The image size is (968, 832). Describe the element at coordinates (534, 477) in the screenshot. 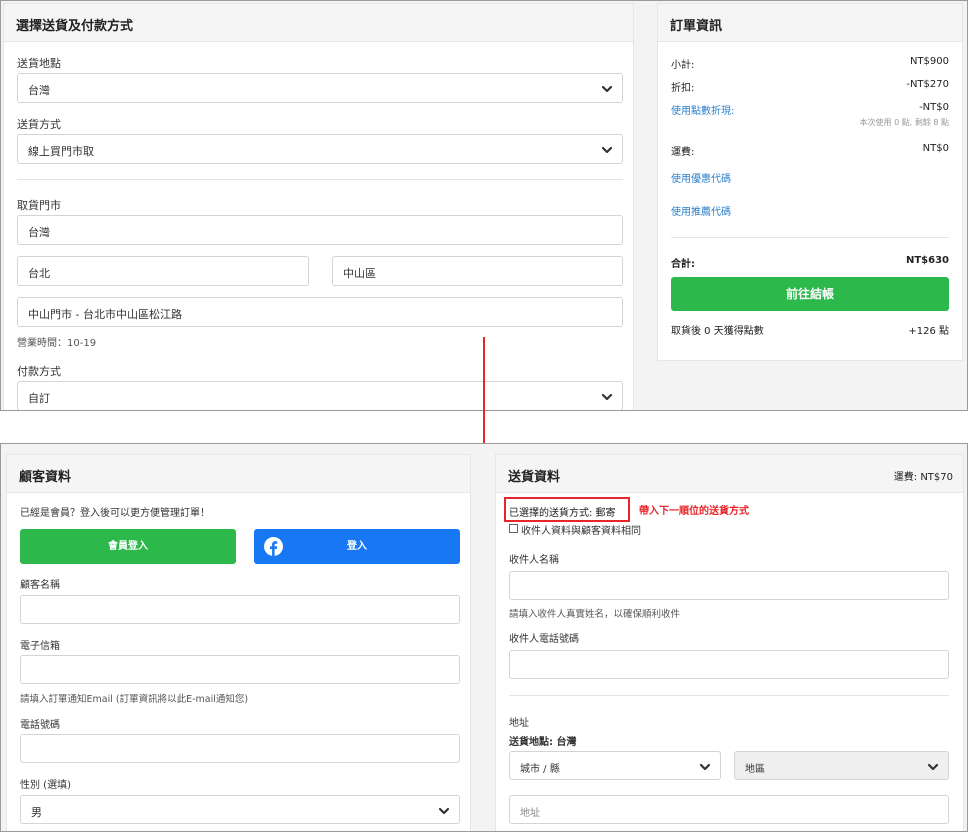

I see `card-title: 送貨資料` at that location.